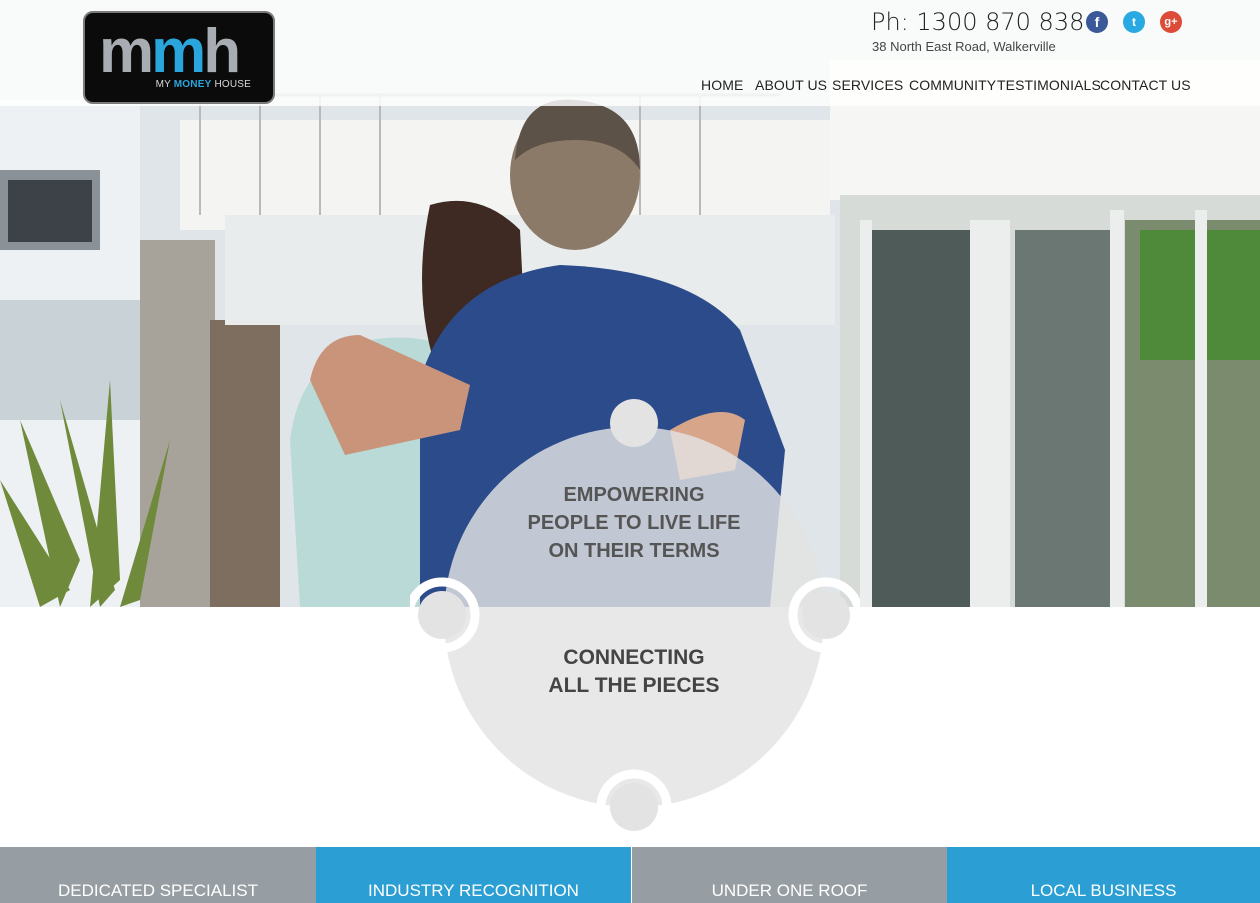 The height and width of the screenshot is (903, 1260). I want to click on google-plus-icon: g+, so click(1171, 22).